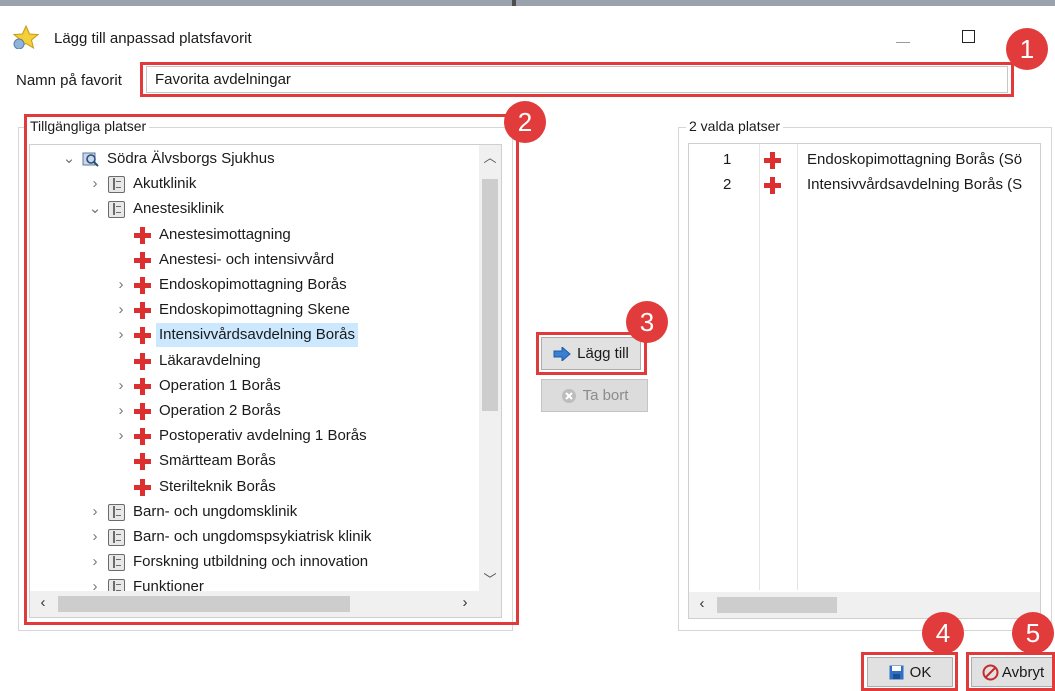  What do you see at coordinates (178, 209) in the screenshot?
I see `tree-item-label: Anestesiklinik` at bounding box center [178, 209].